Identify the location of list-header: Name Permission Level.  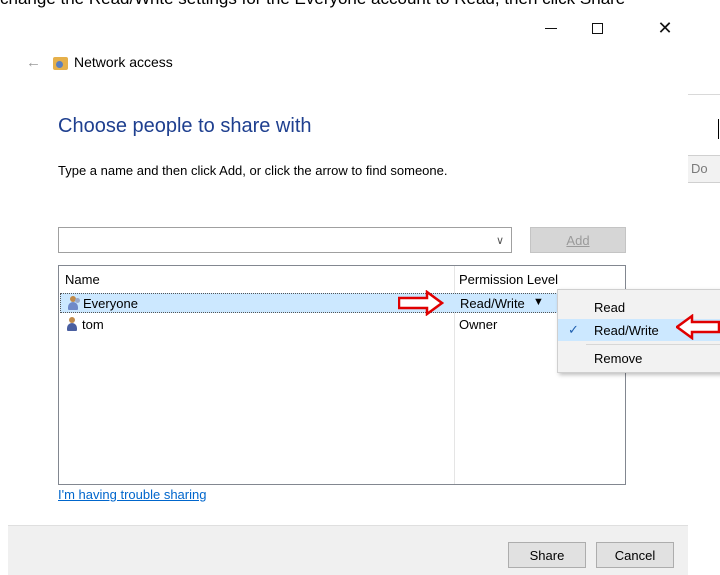
(342, 278).